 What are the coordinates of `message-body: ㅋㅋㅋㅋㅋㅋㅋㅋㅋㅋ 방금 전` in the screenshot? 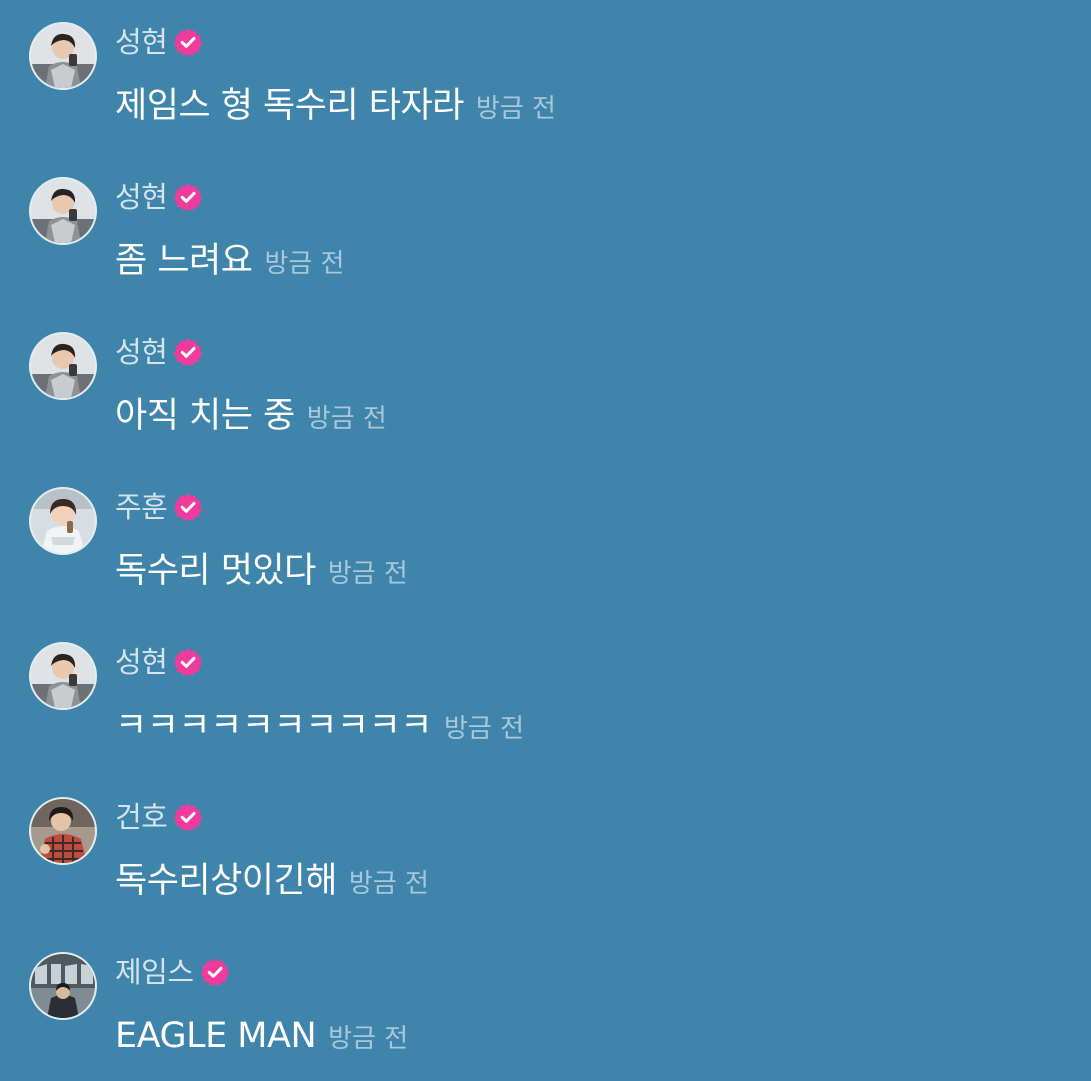 It's located at (319, 726).